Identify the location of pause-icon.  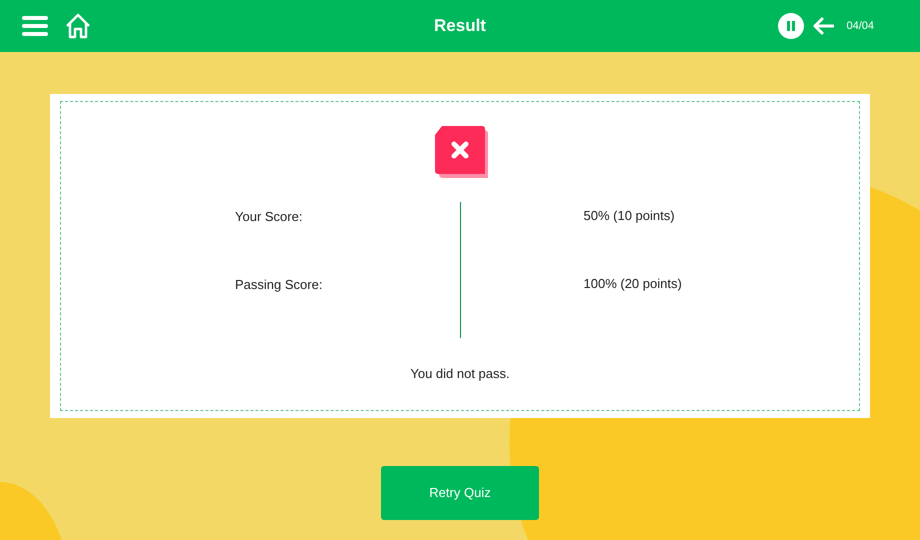
(791, 26).